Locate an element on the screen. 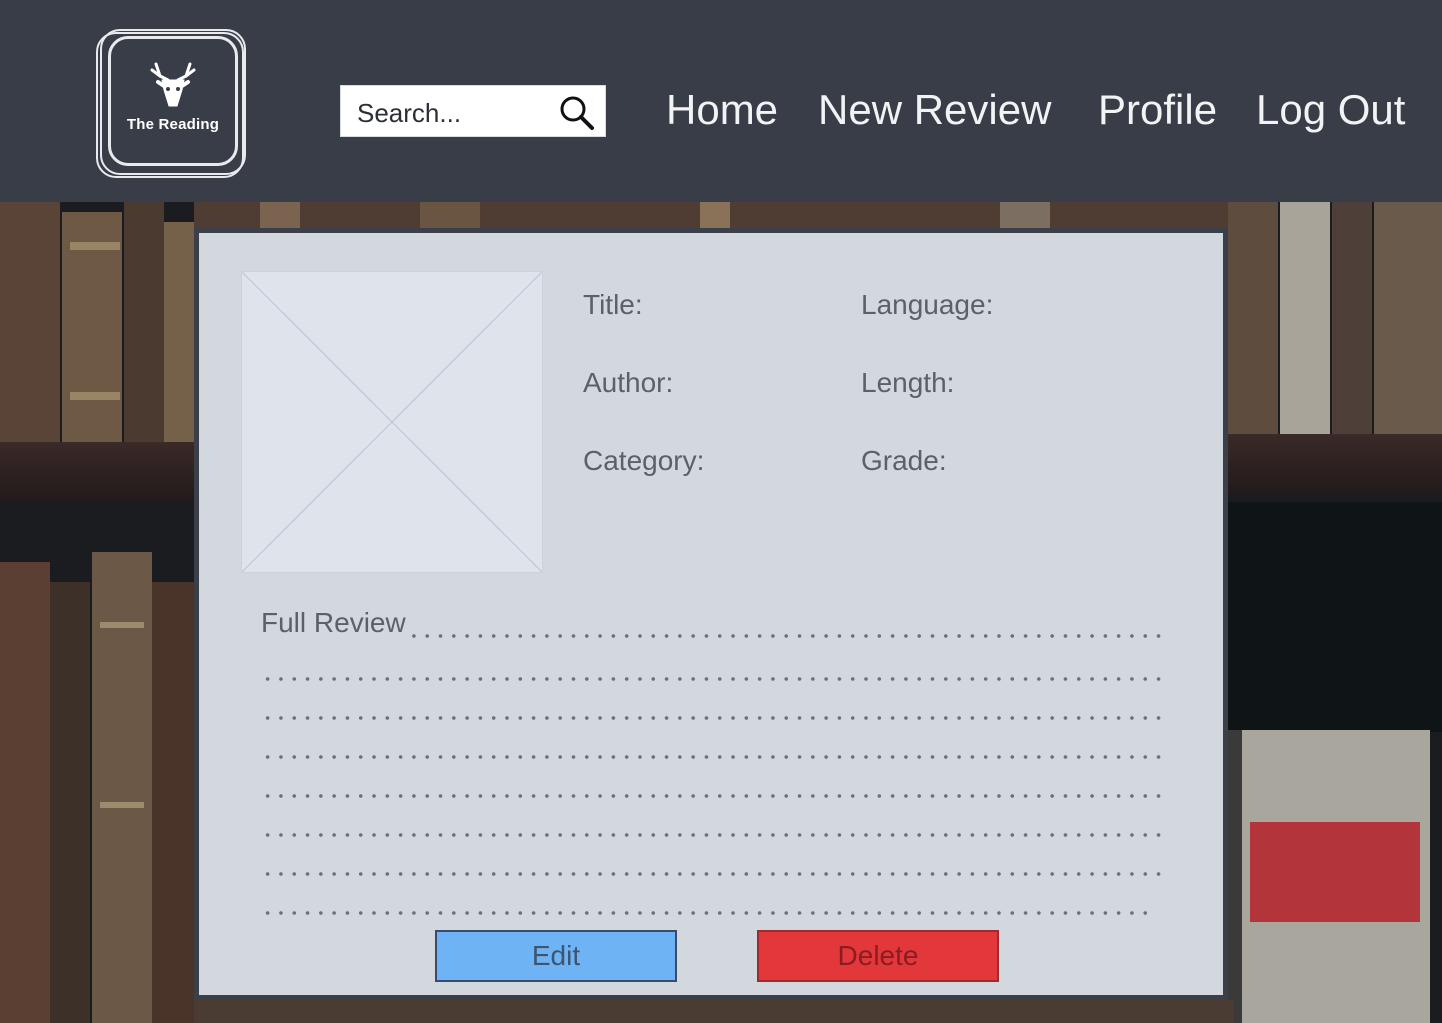 The width and height of the screenshot is (1442, 1023). field-category-label: Category: is located at coordinates (644, 460).